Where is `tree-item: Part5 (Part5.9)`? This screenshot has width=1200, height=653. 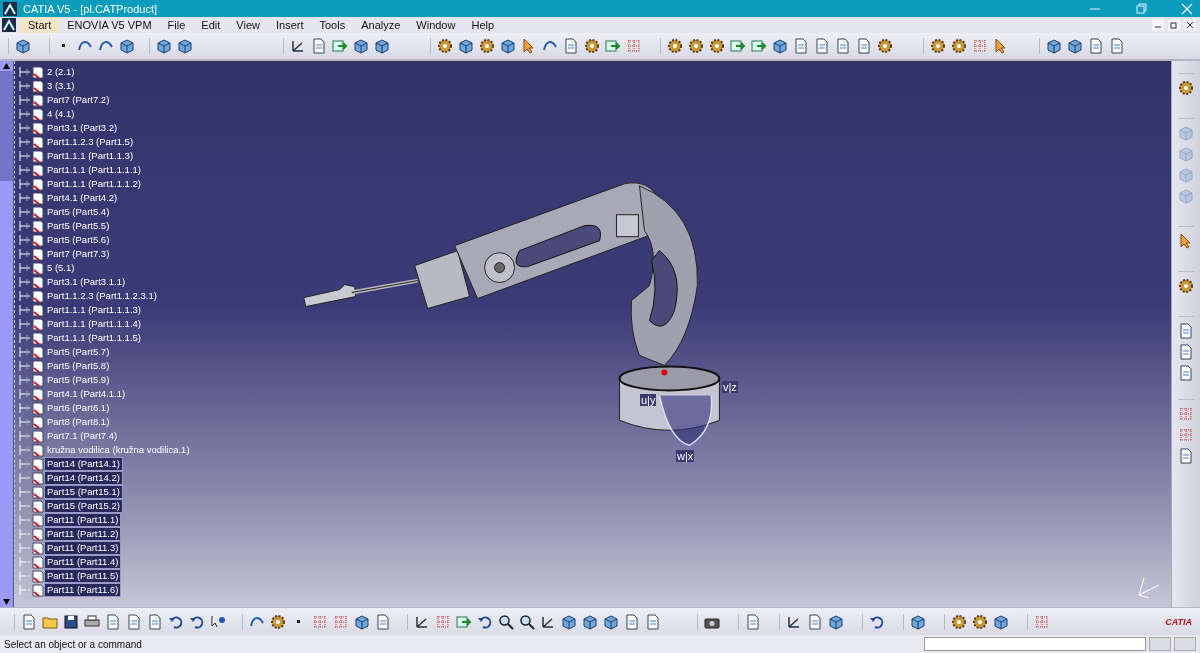 tree-item: Part5 (Part5.9) is located at coordinates (78, 380).